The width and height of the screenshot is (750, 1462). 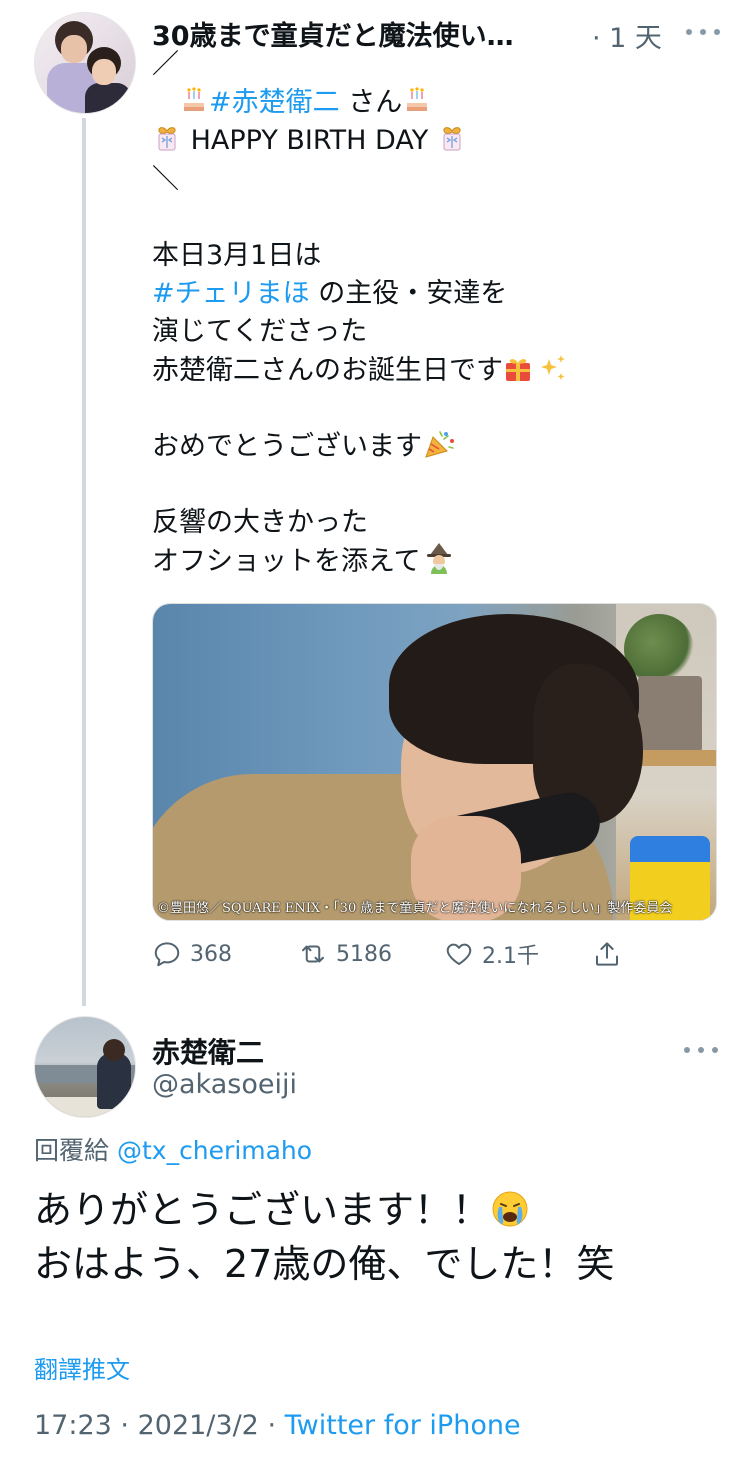 I want to click on tweet-metadata: 17:23 · 2021/3/2 · Twitter for iPhone, so click(x=277, y=1425).